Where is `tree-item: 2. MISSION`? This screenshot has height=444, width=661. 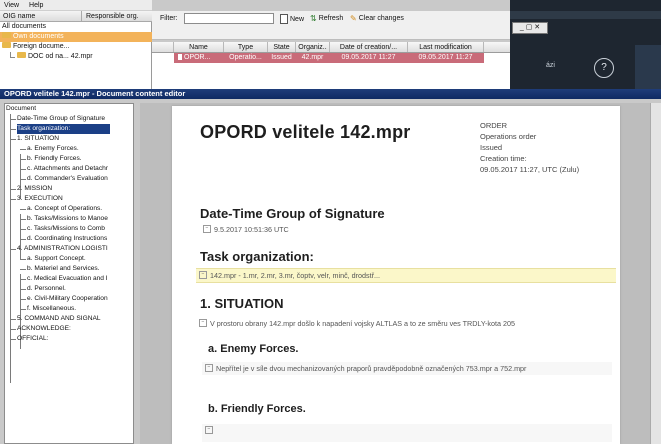
tree-item: 2. MISSION is located at coordinates (34, 189).